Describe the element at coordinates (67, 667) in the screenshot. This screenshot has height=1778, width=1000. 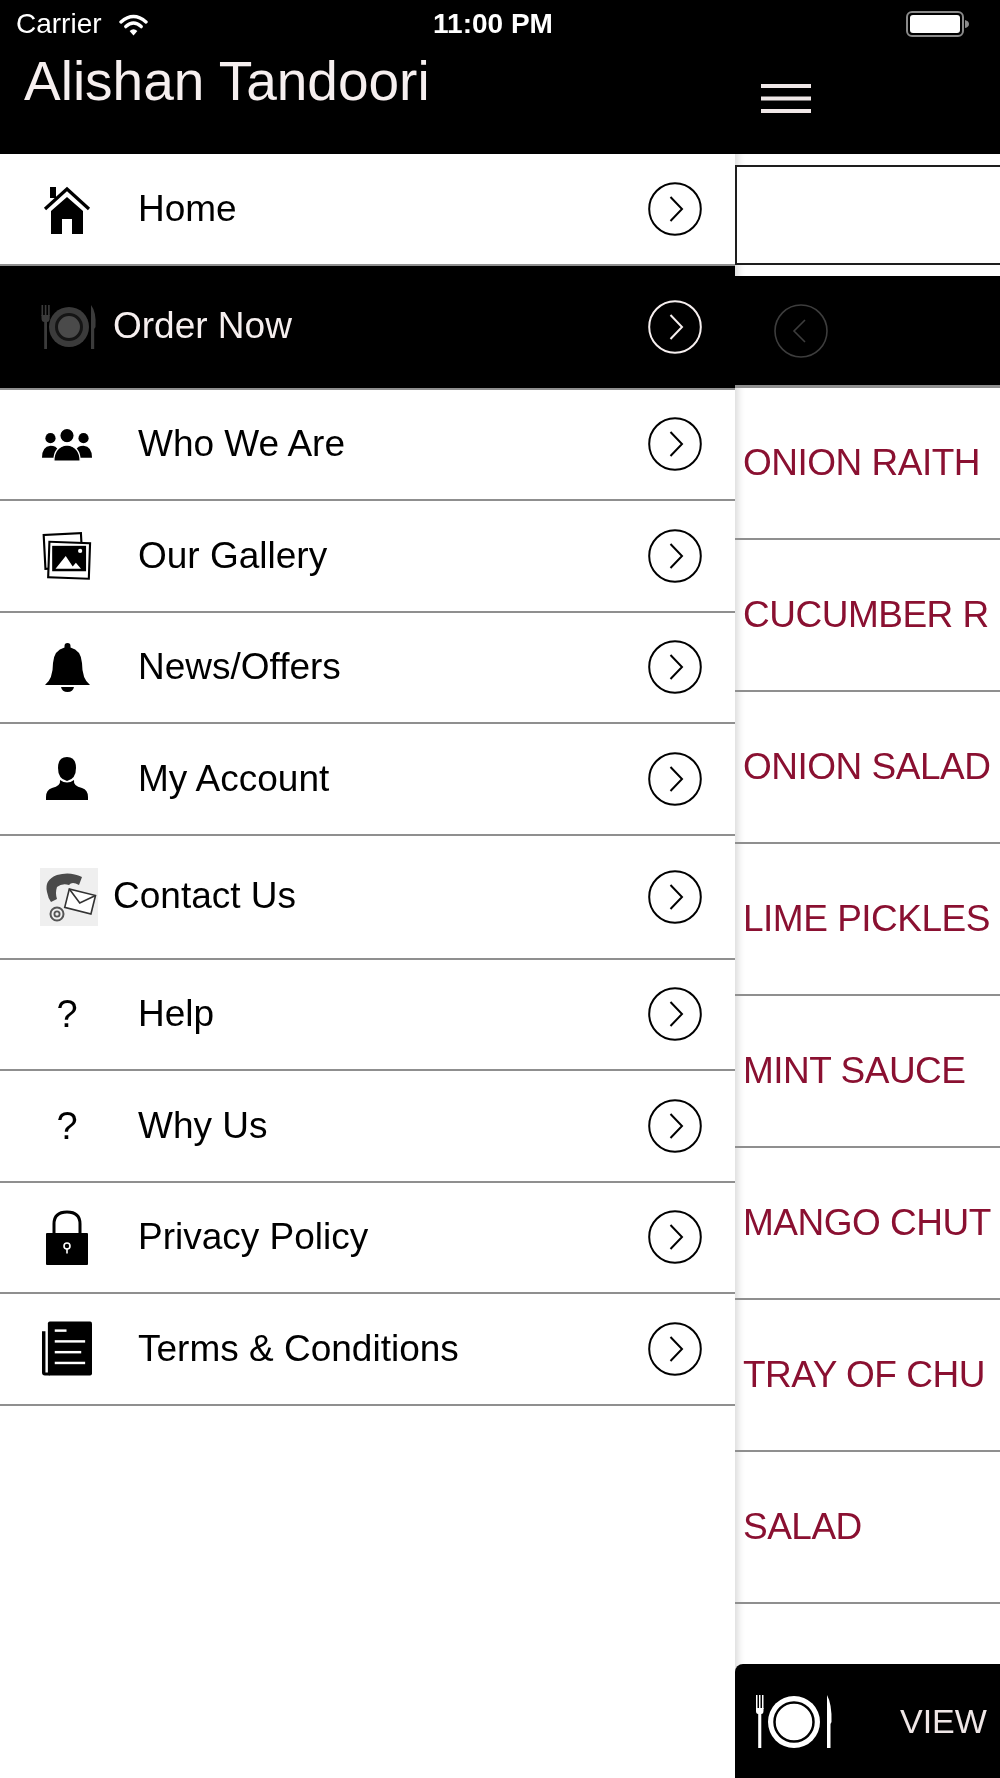
I see `bell-icon` at that location.